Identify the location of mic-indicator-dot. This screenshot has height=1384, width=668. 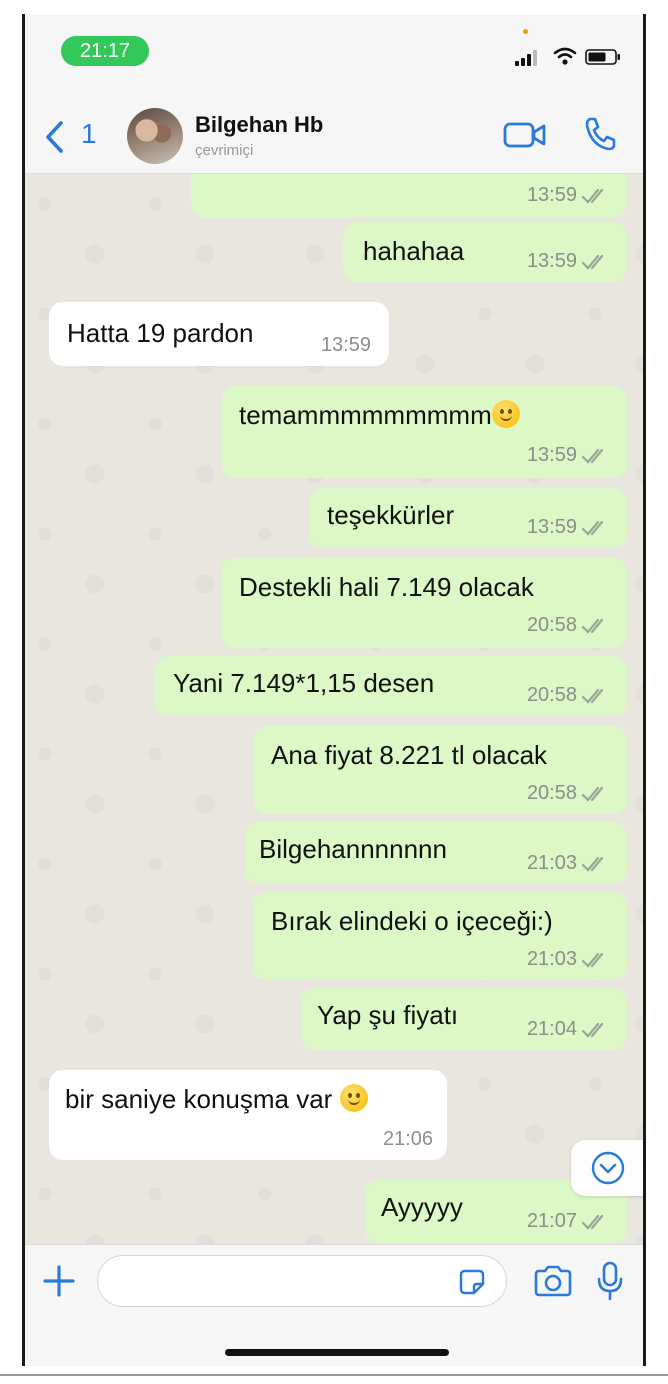
(525, 31).